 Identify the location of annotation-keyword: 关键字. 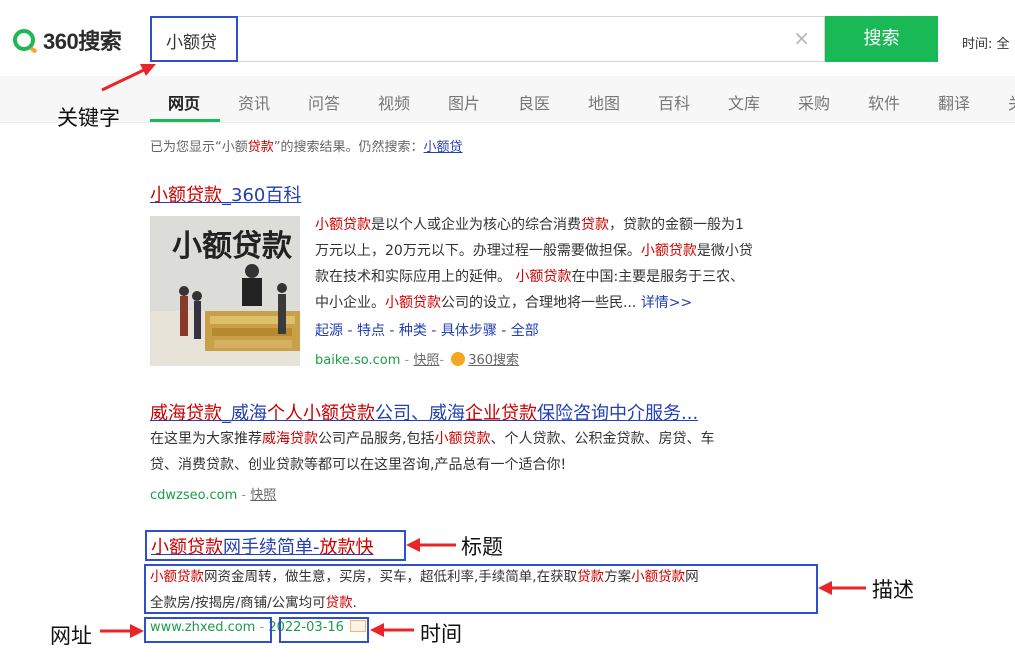
(88, 118).